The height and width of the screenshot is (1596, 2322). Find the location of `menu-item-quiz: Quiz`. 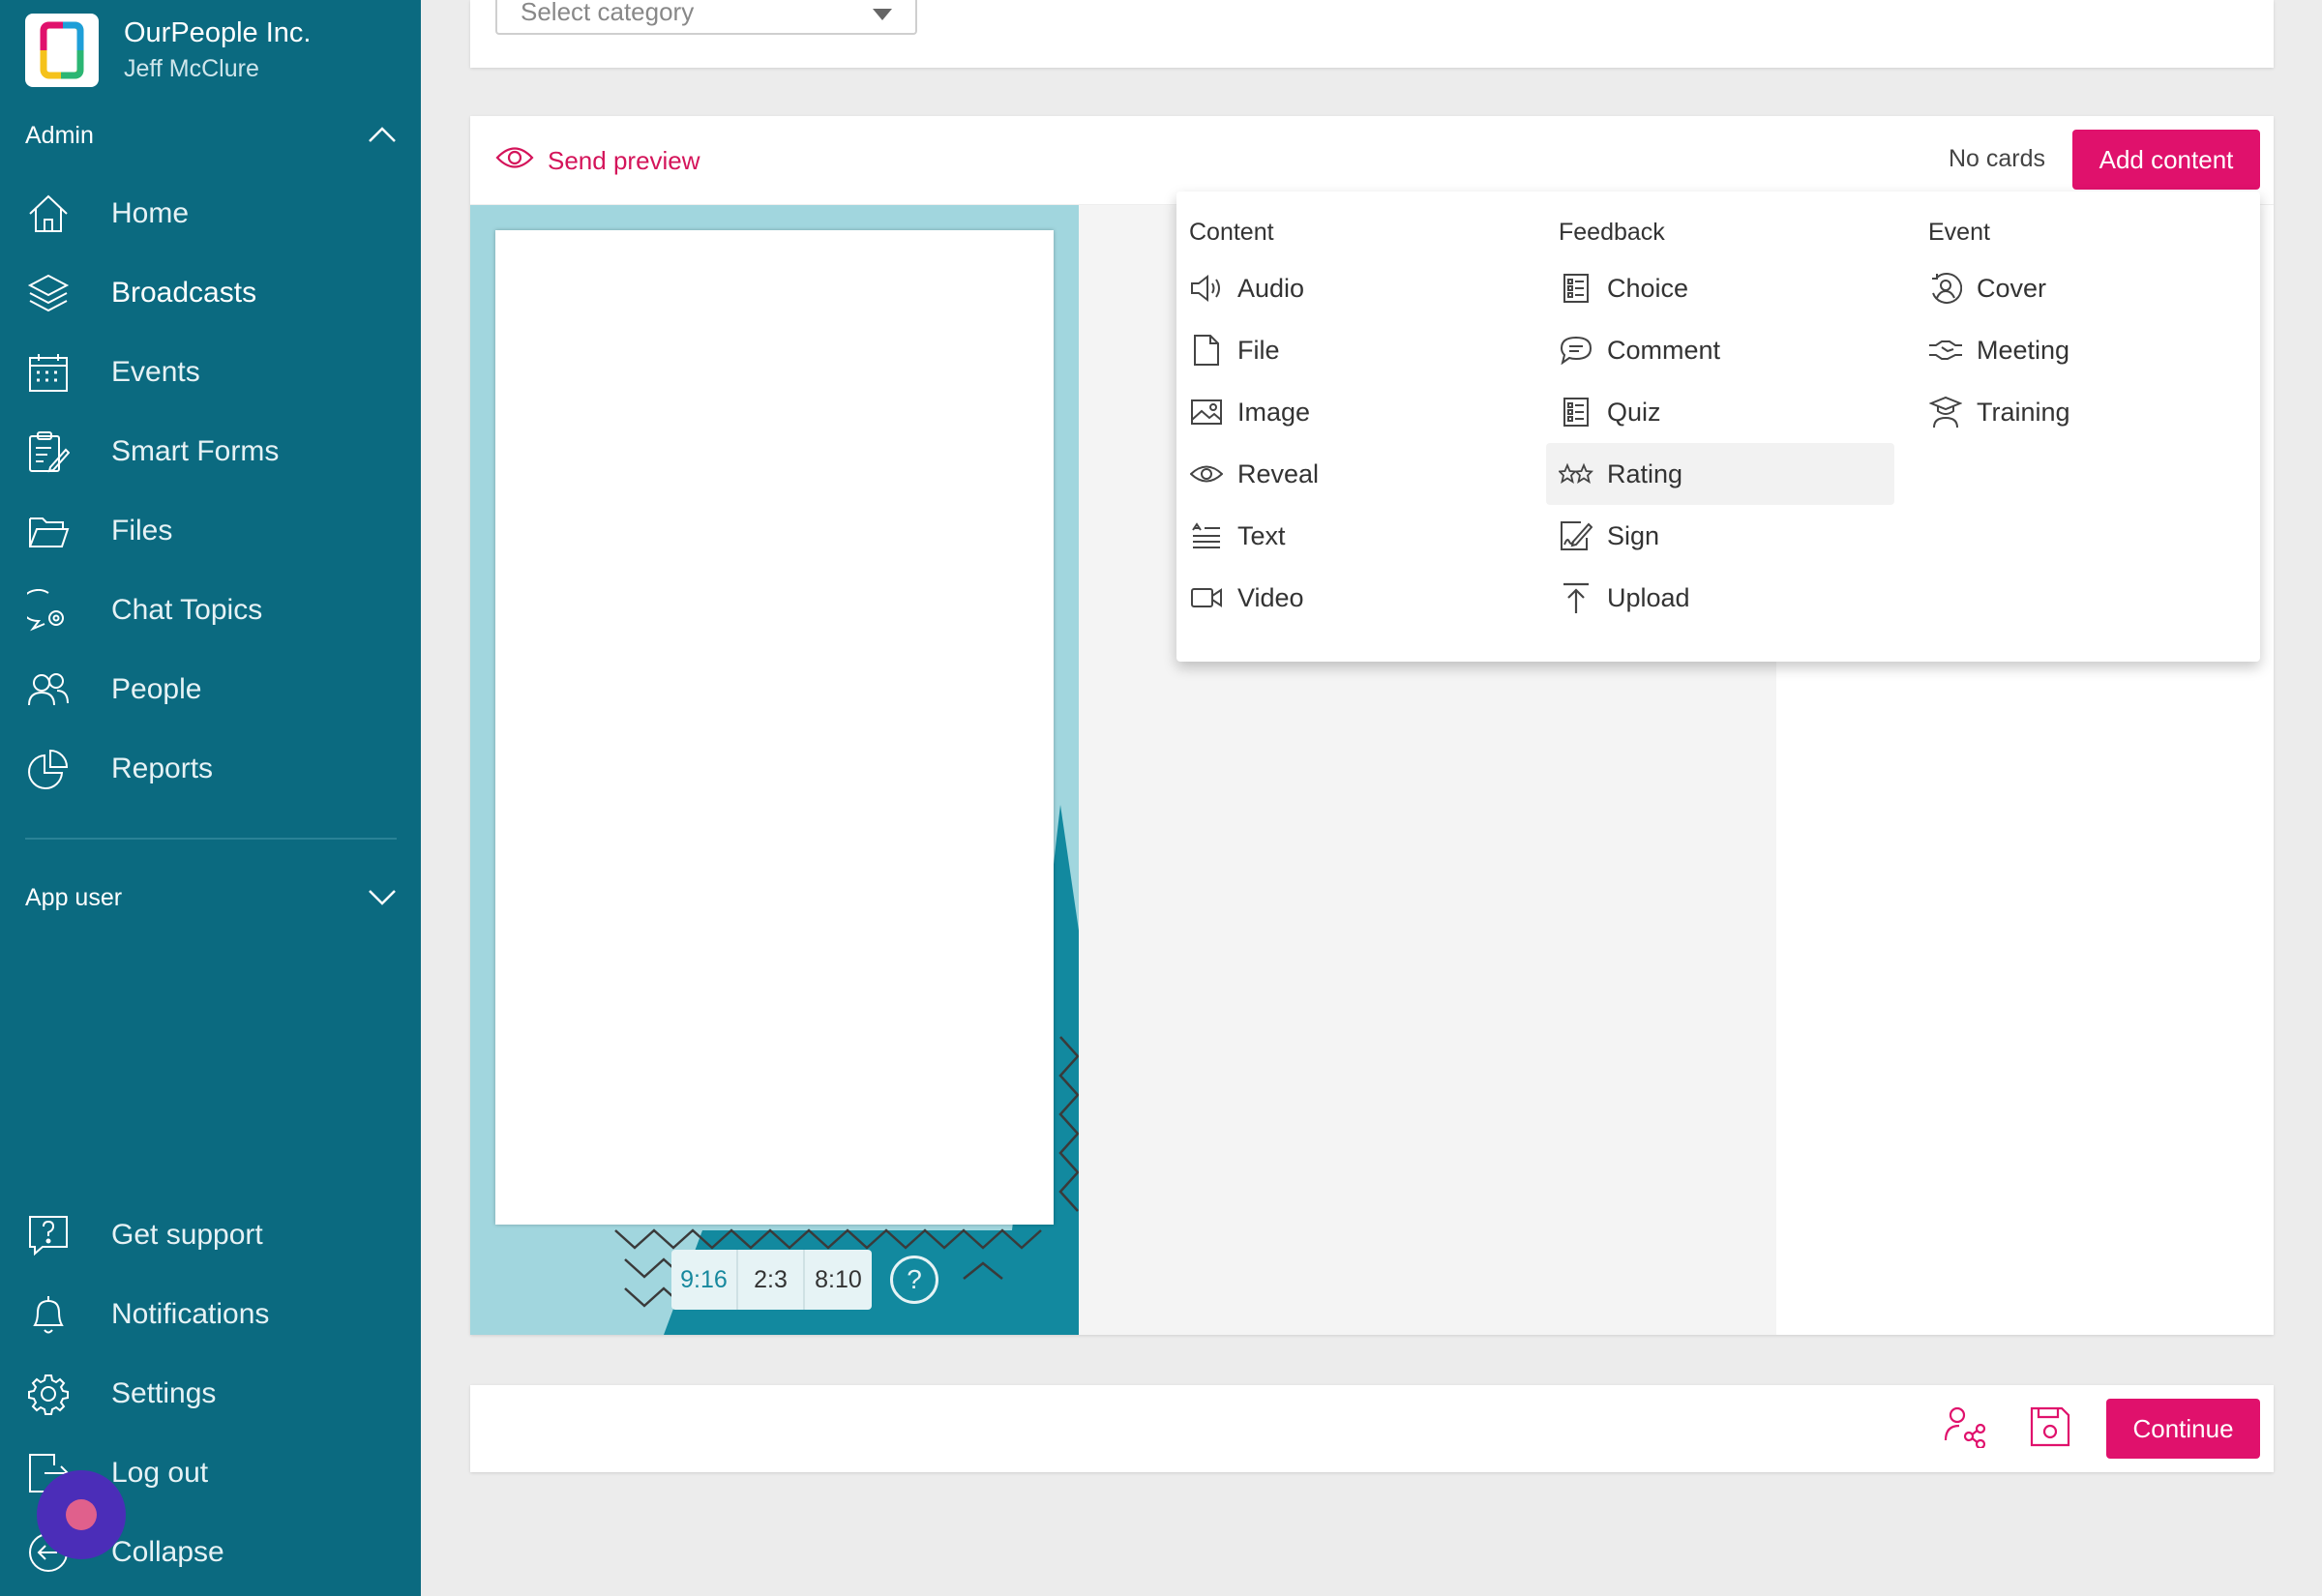

menu-item-quiz: Quiz is located at coordinates (1720, 412).